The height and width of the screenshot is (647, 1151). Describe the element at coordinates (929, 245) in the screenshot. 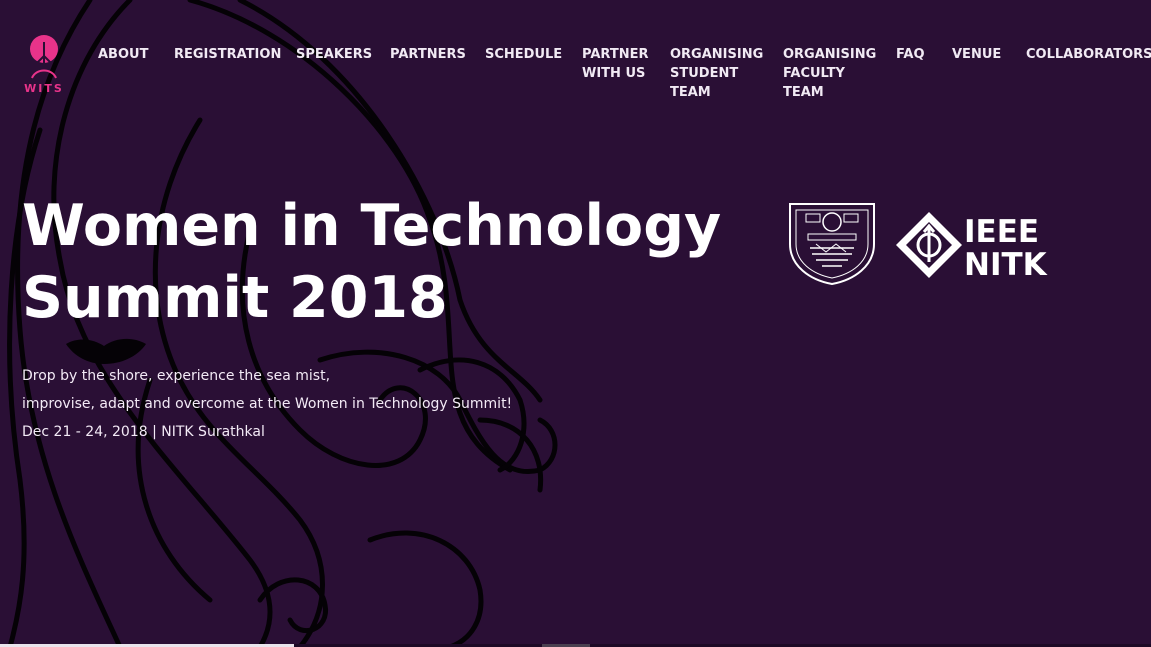

I see `ieee-diamond-icon` at that location.